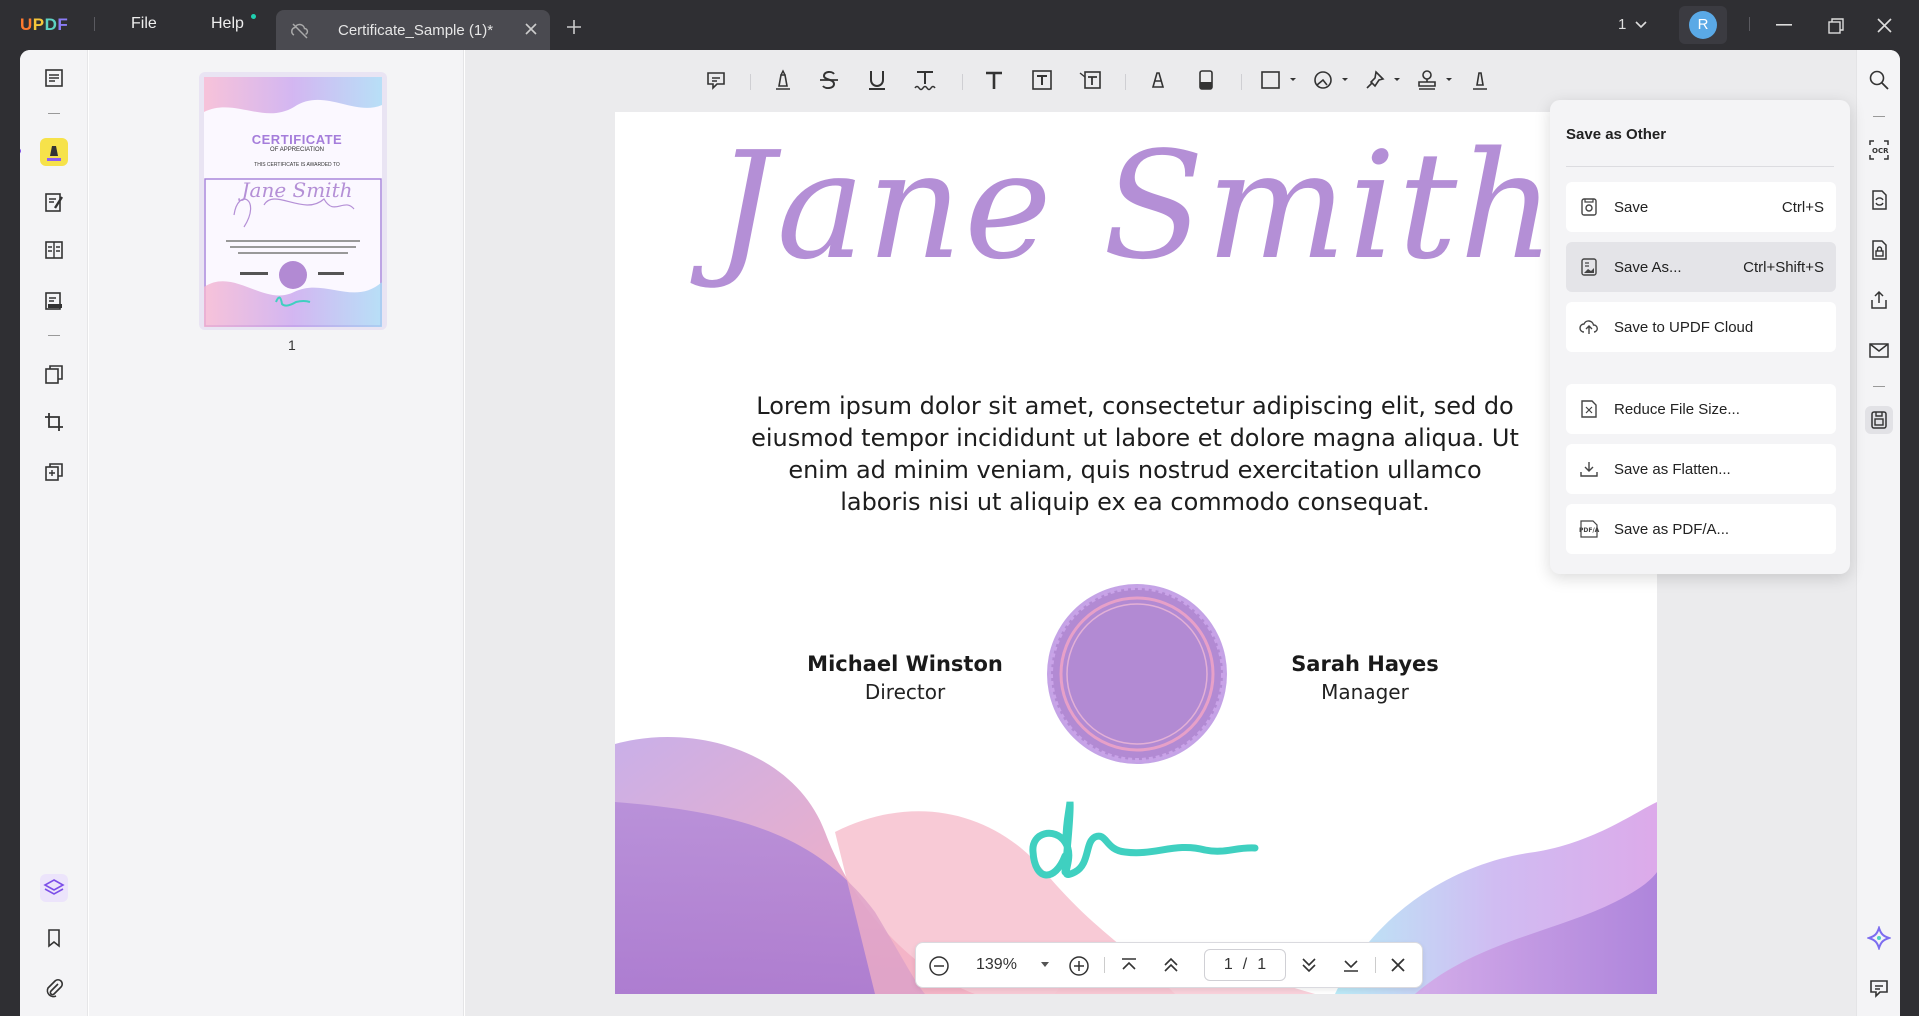 Image resolution: width=1919 pixels, height=1016 pixels. I want to click on signer-left-name: Michael Winston, so click(905, 664).